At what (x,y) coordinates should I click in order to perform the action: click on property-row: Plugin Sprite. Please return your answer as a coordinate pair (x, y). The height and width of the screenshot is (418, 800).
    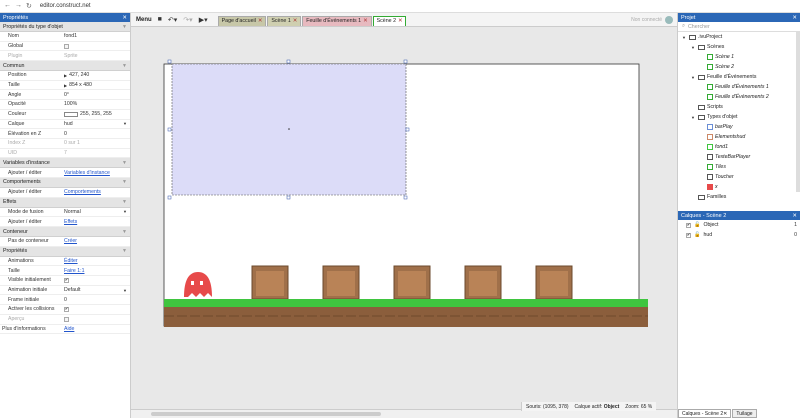
    Looking at the image, I should click on (65, 56).